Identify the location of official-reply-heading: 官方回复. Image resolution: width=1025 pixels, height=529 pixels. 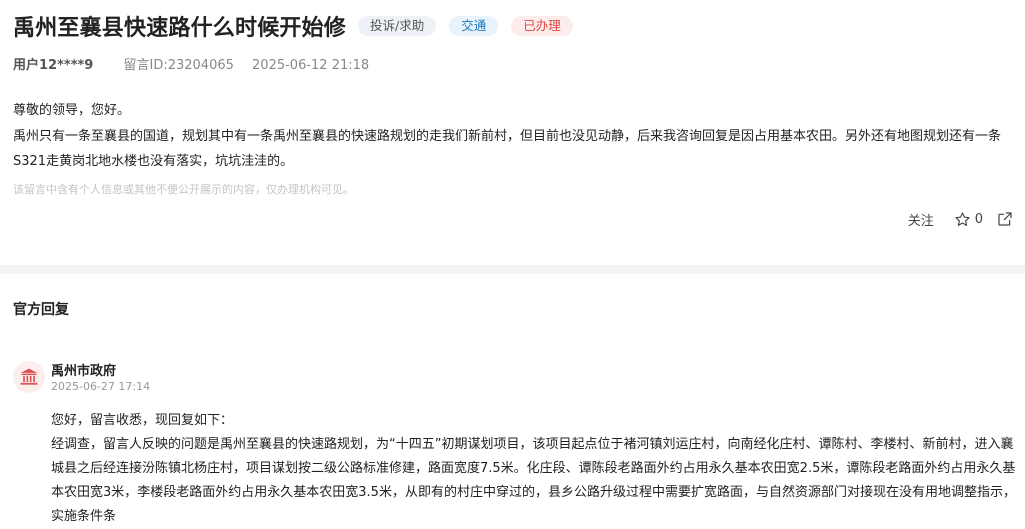
(41, 310).